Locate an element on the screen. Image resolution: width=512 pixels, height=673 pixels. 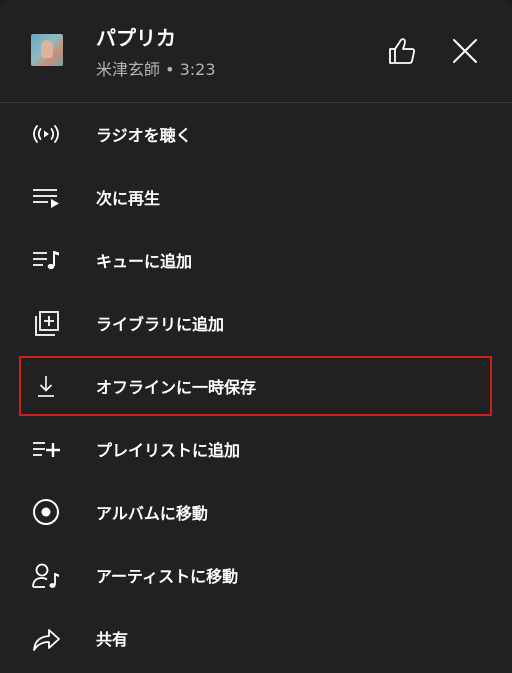
menu-item-radio: ラジオを聴く is located at coordinates (256, 133).